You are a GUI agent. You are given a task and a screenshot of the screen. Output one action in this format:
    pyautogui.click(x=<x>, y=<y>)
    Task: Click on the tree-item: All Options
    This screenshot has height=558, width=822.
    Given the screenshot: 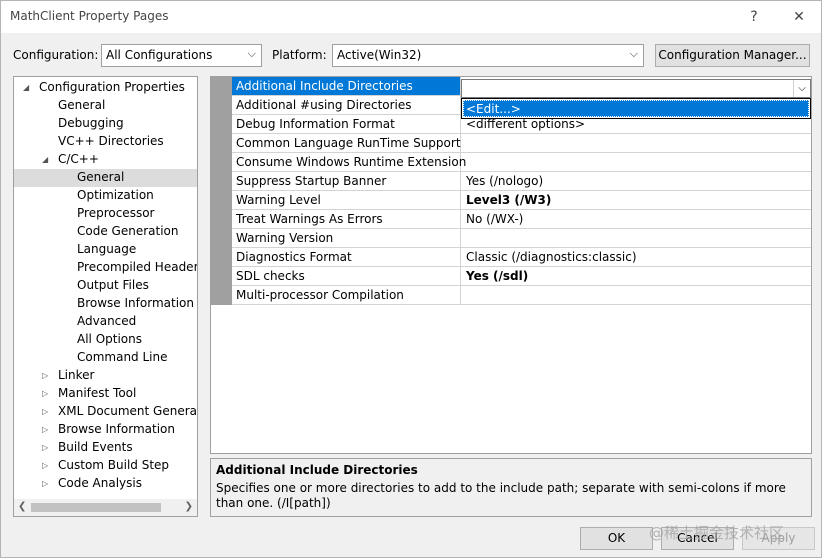 What is the action you would take?
    pyautogui.click(x=105, y=340)
    